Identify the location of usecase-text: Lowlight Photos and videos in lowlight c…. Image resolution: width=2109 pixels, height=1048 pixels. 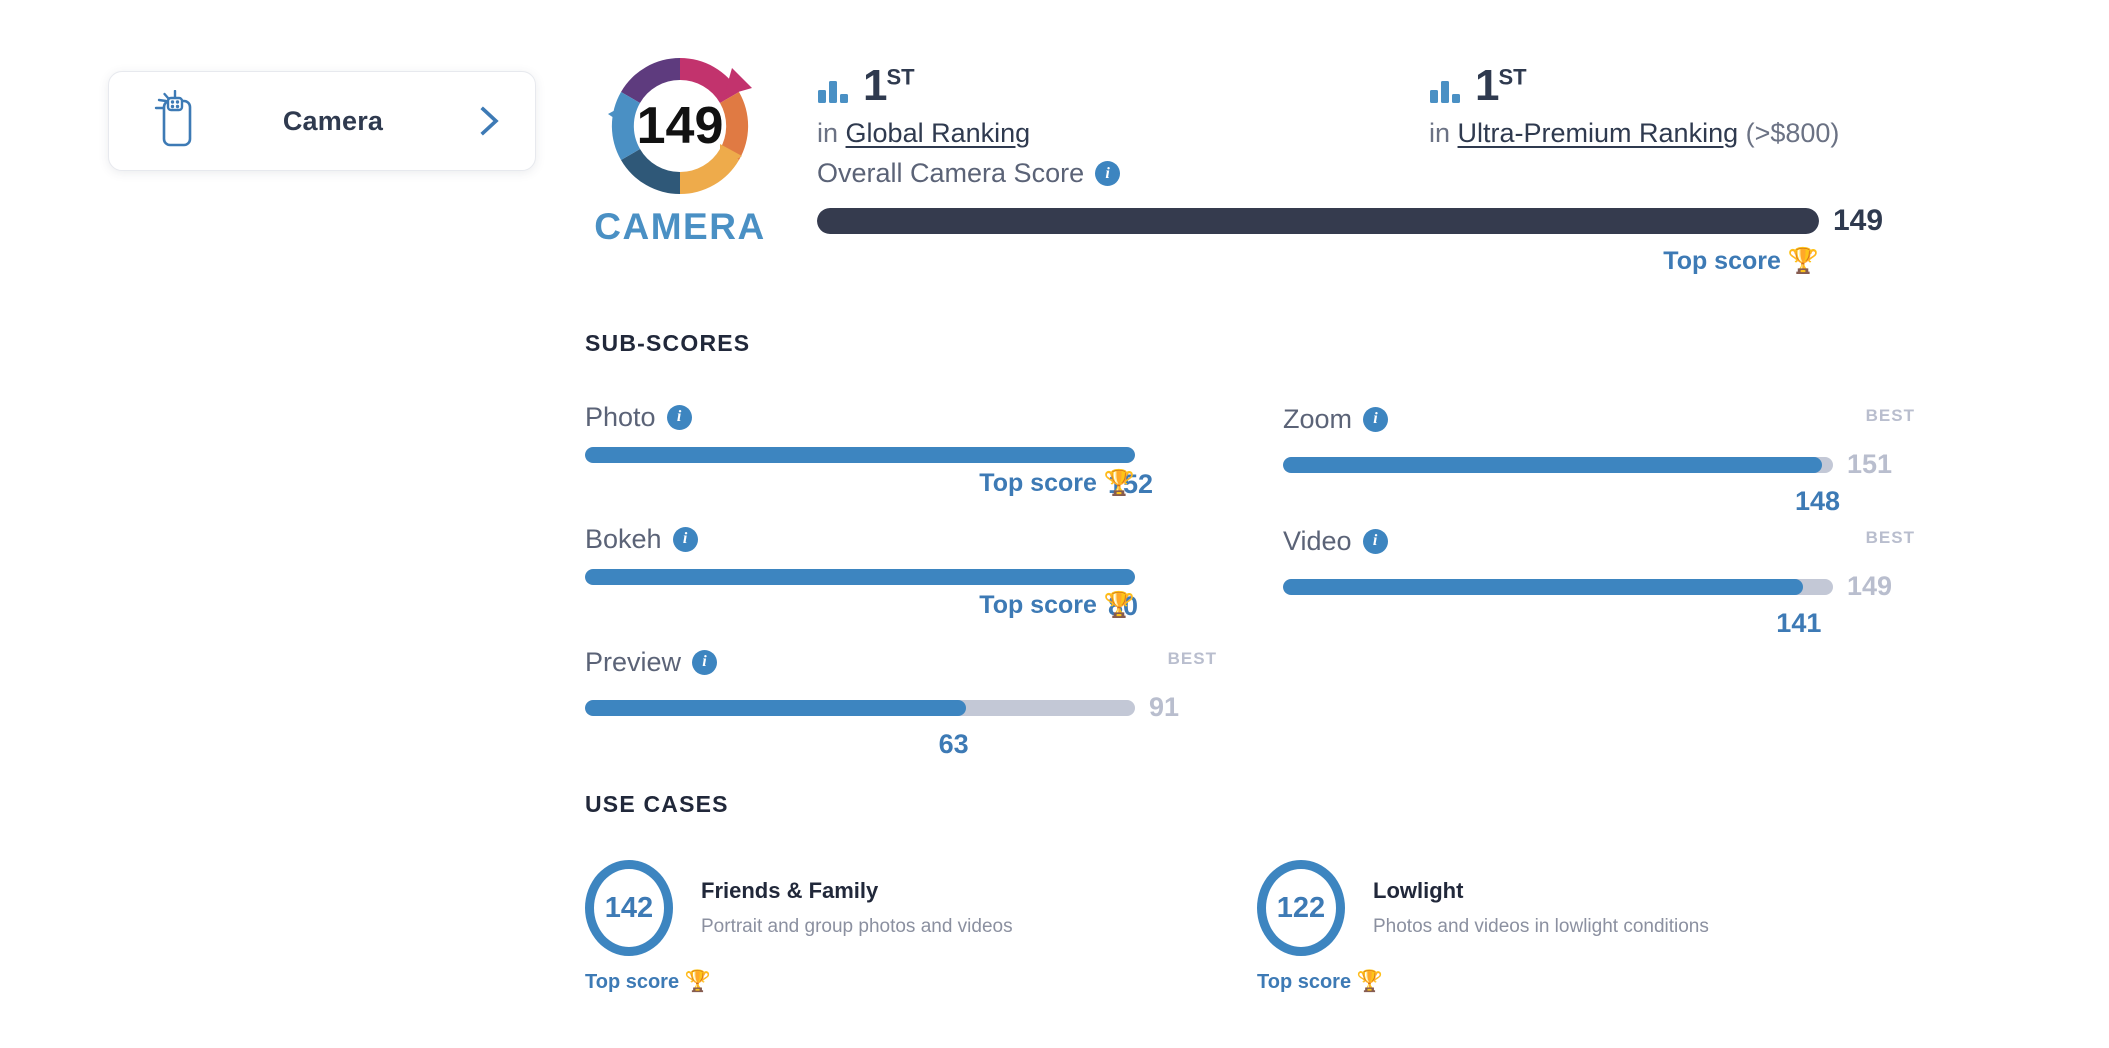
(1541, 908).